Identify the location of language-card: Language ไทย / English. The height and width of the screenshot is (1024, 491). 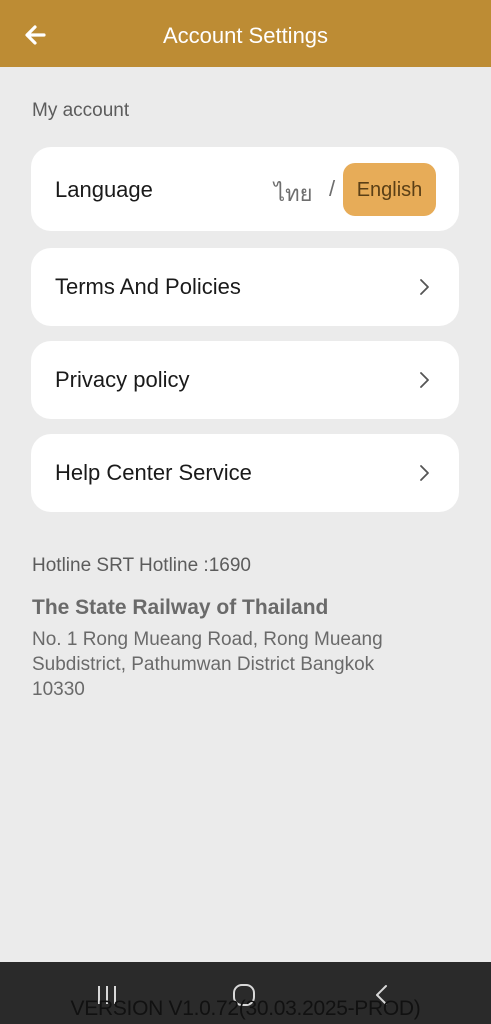
(245, 189).